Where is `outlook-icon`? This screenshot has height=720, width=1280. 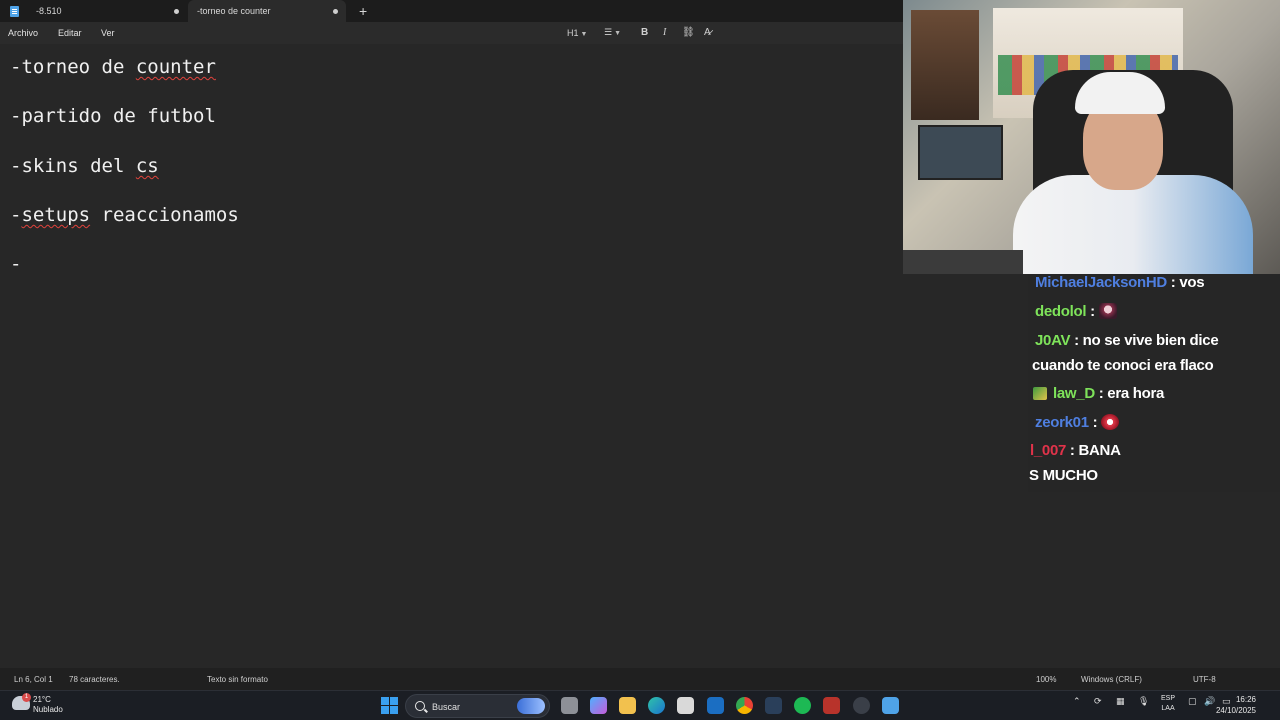
outlook-icon is located at coordinates (715, 705).